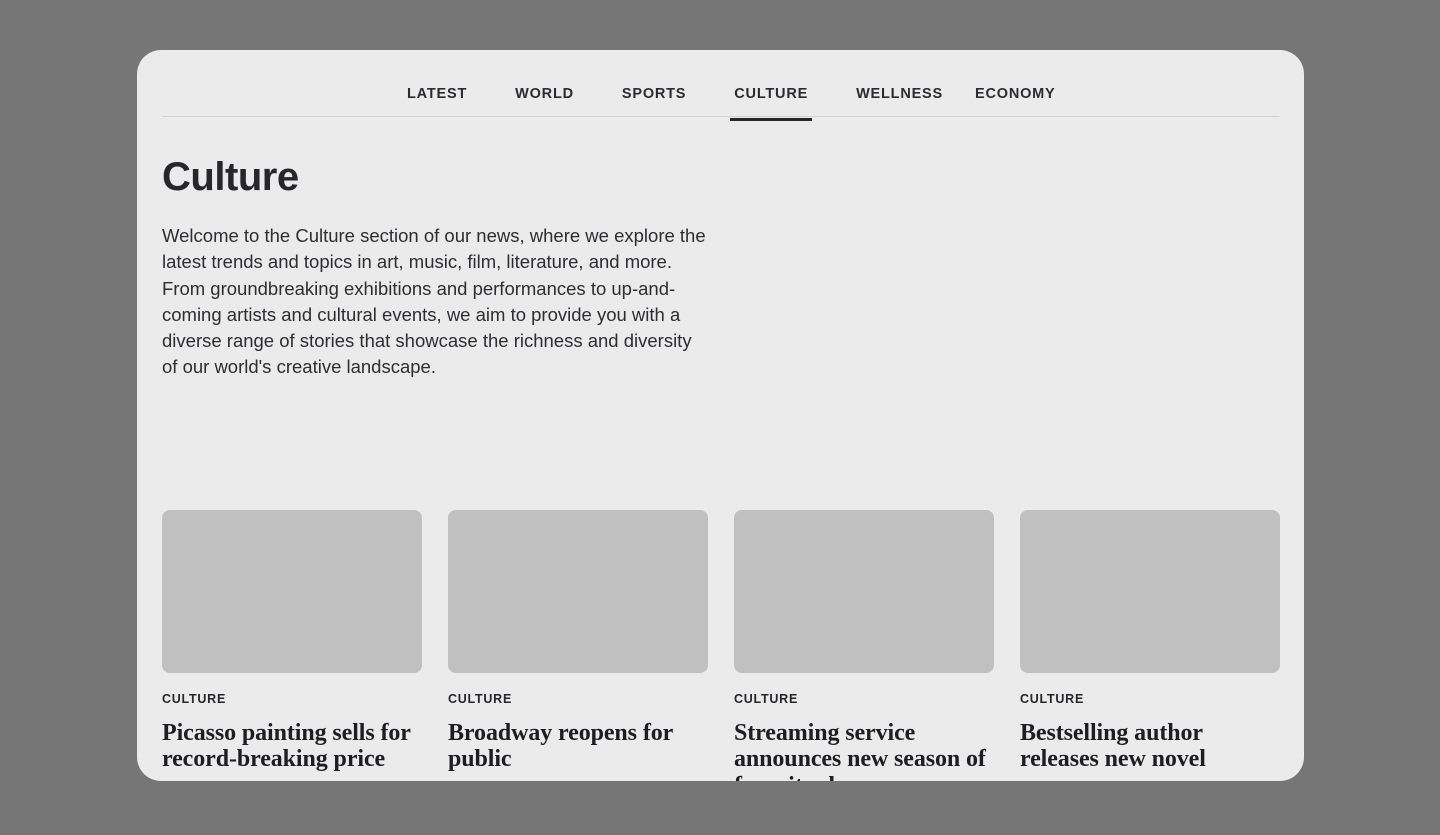 The height and width of the screenshot is (835, 1440). I want to click on article-title: Bestselling author releases new novel, so click(1113, 746).